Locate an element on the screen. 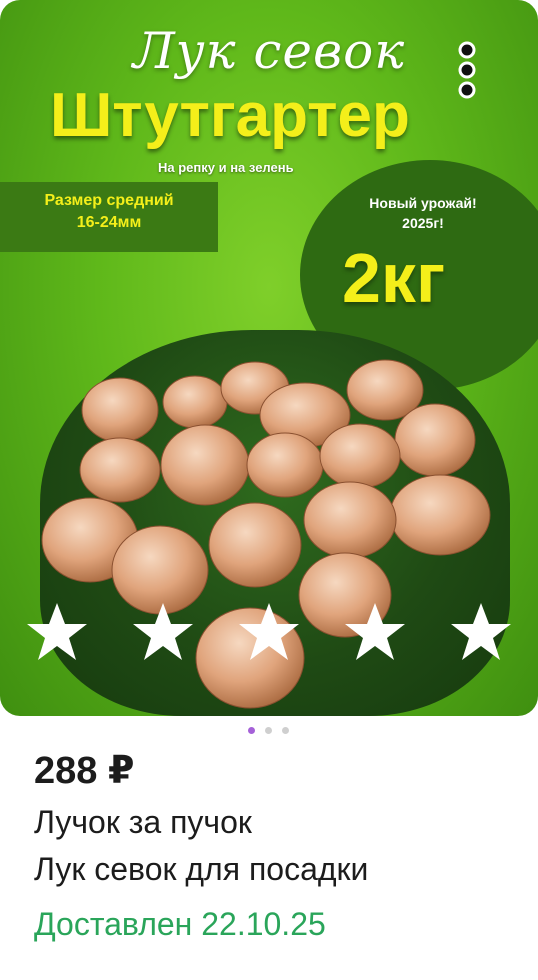 This screenshot has width=538, height=980. product-price: 288 ₽ is located at coordinates (84, 771).